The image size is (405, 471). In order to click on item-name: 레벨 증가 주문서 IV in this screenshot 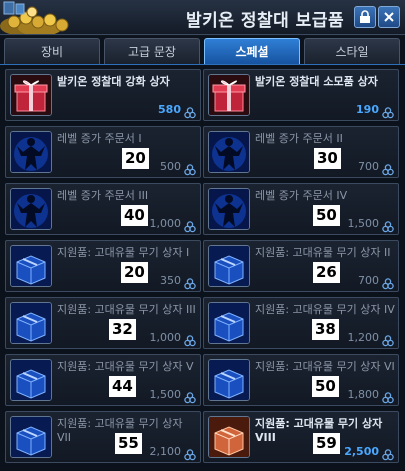, I will do `click(301, 195)`.